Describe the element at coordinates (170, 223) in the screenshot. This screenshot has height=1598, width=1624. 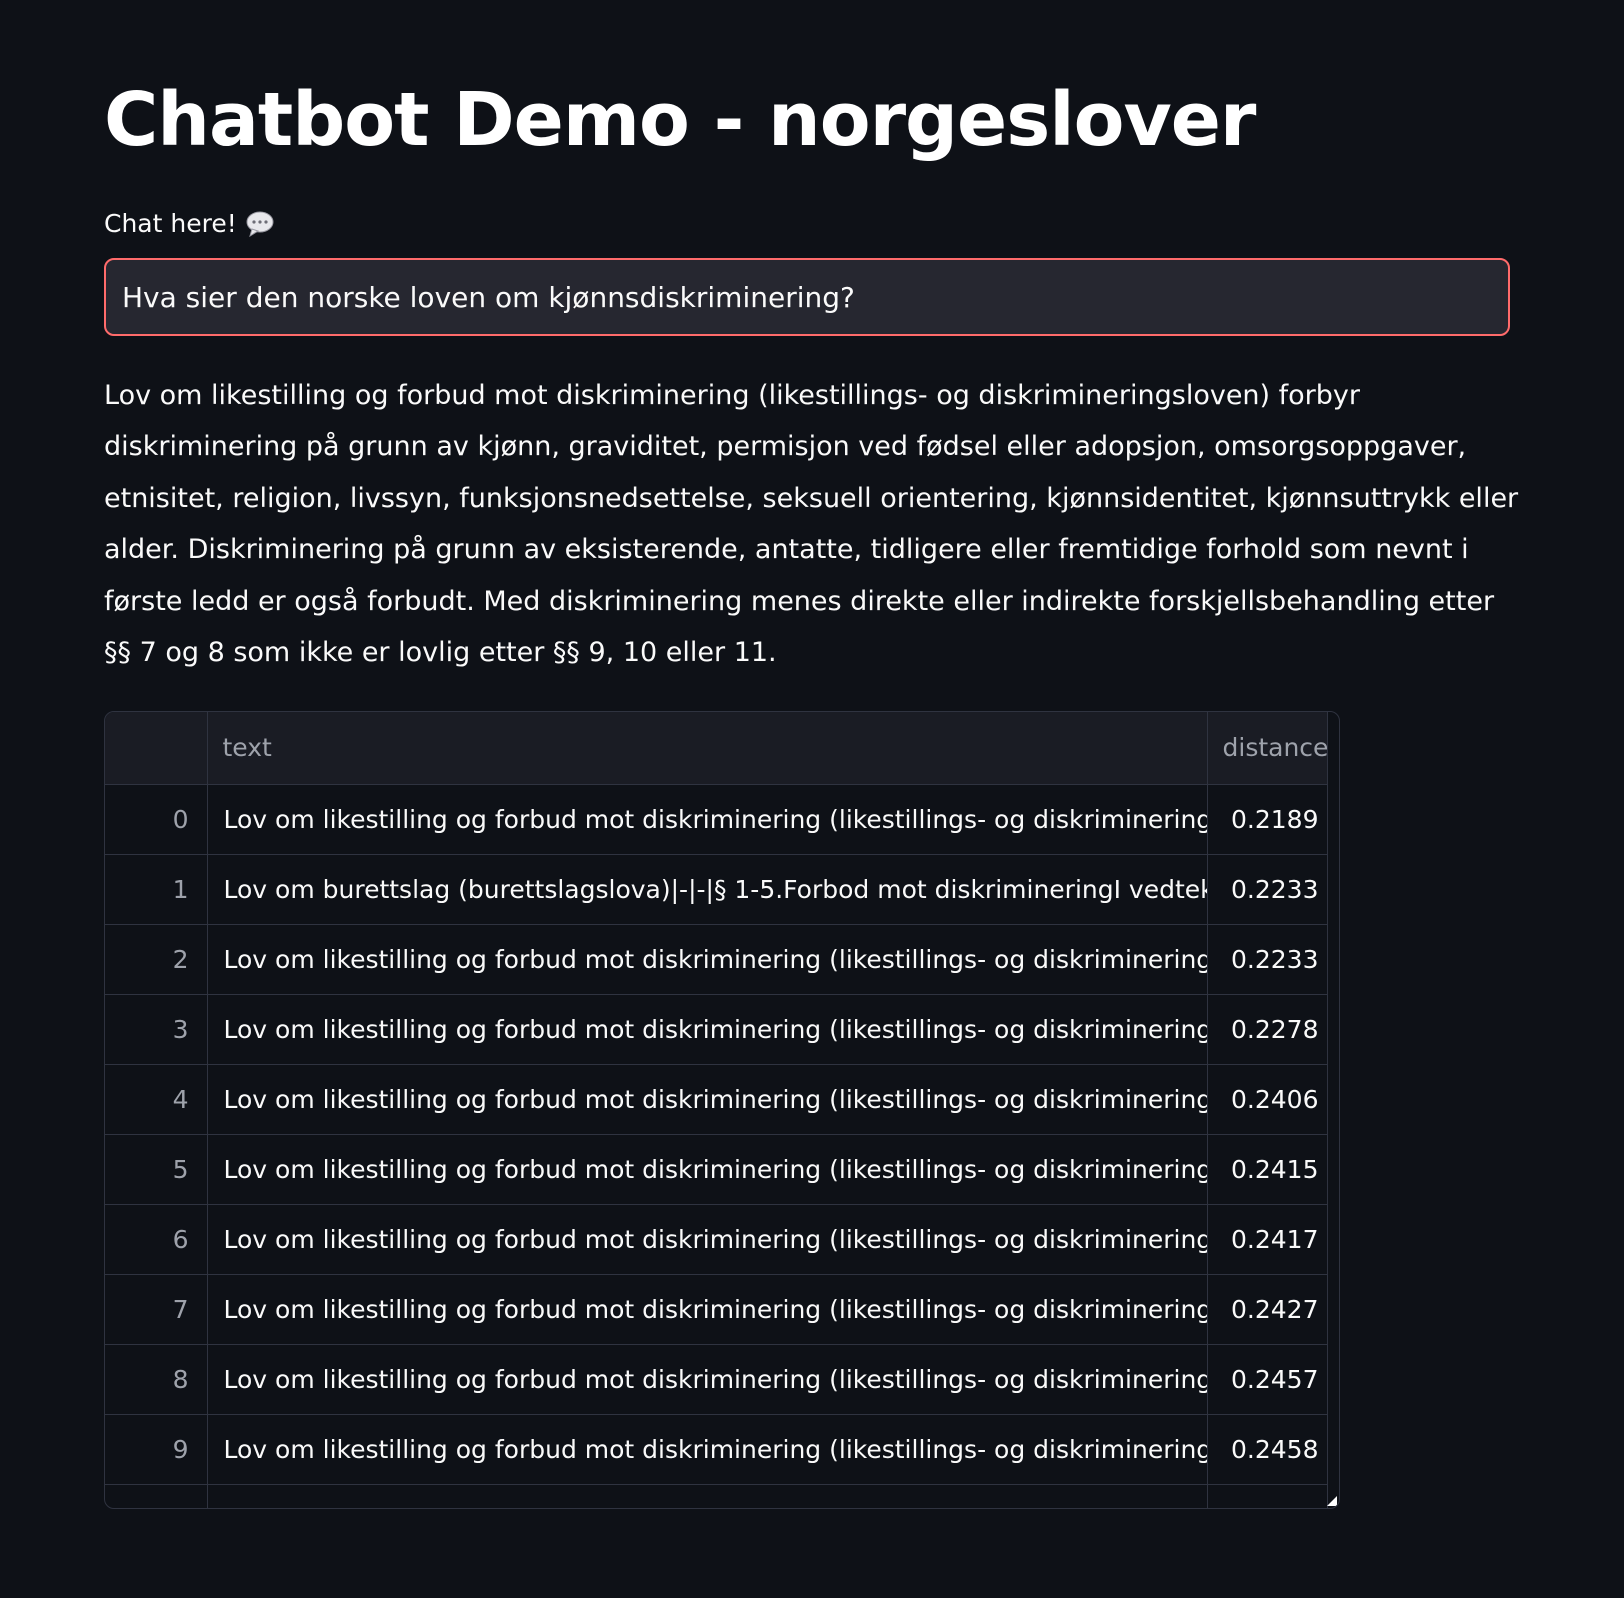
I see `chat-label-text: Chat here!` at that location.